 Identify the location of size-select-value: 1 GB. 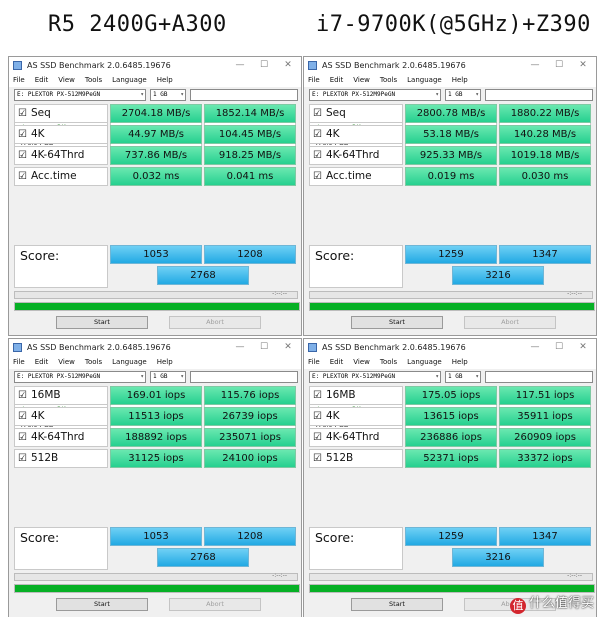
(160, 94).